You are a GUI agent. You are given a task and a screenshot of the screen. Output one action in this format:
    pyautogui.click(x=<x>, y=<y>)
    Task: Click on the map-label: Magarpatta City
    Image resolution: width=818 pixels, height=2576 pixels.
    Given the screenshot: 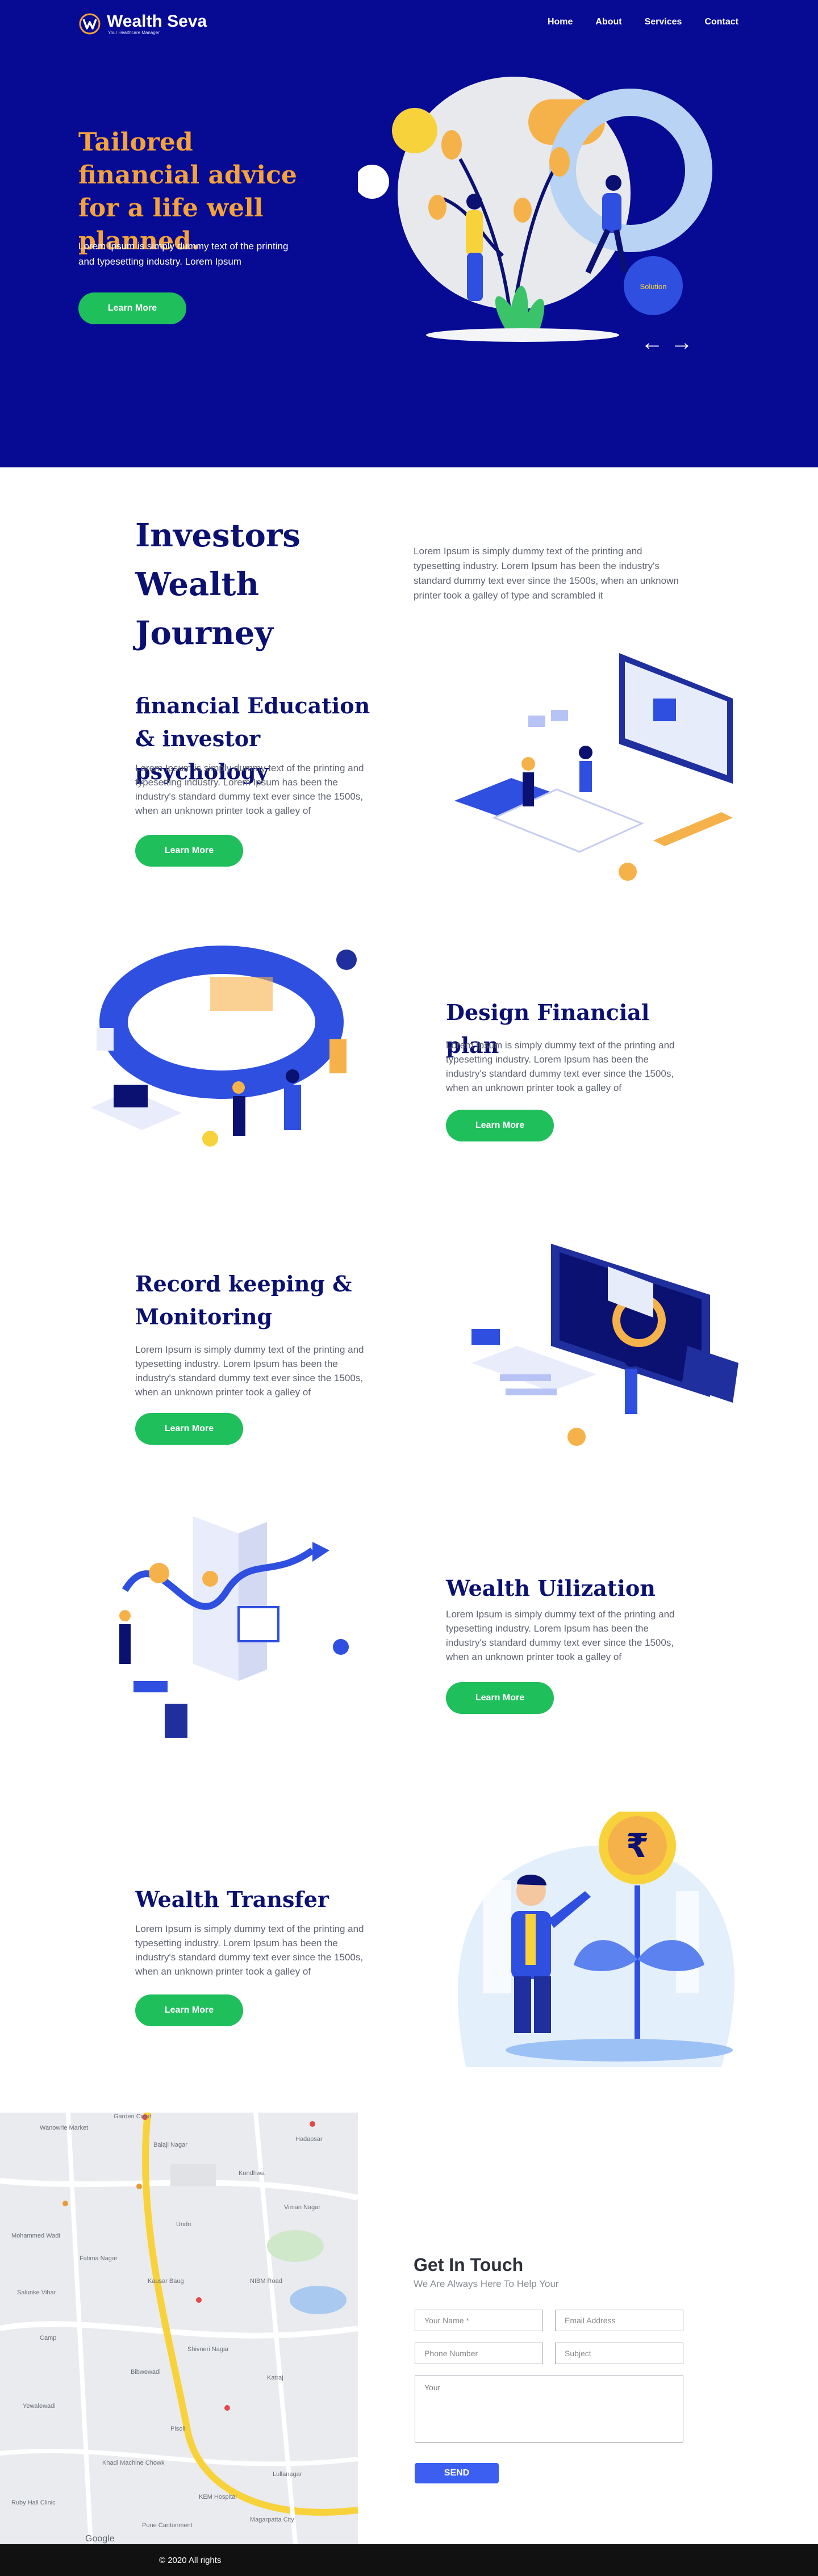 What is the action you would take?
    pyautogui.click(x=272, y=2519)
    